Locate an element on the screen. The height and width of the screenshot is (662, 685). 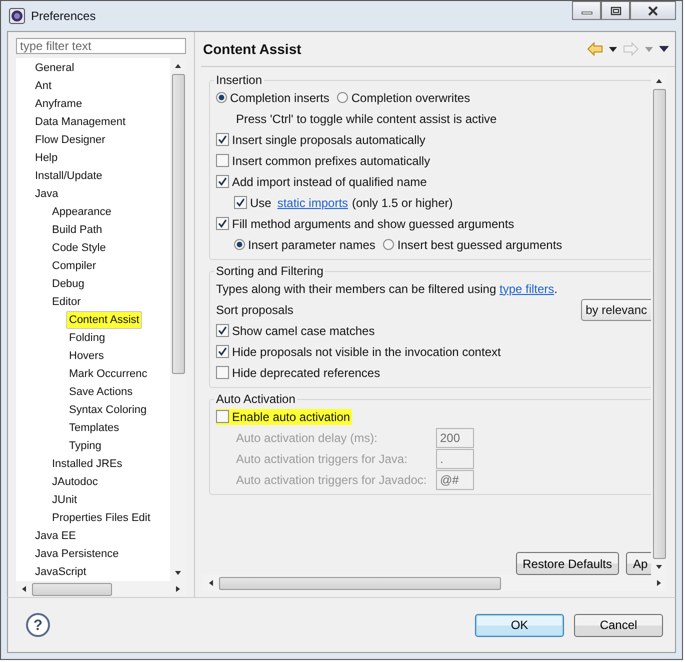
tree-item: Templates is located at coordinates (94, 428).